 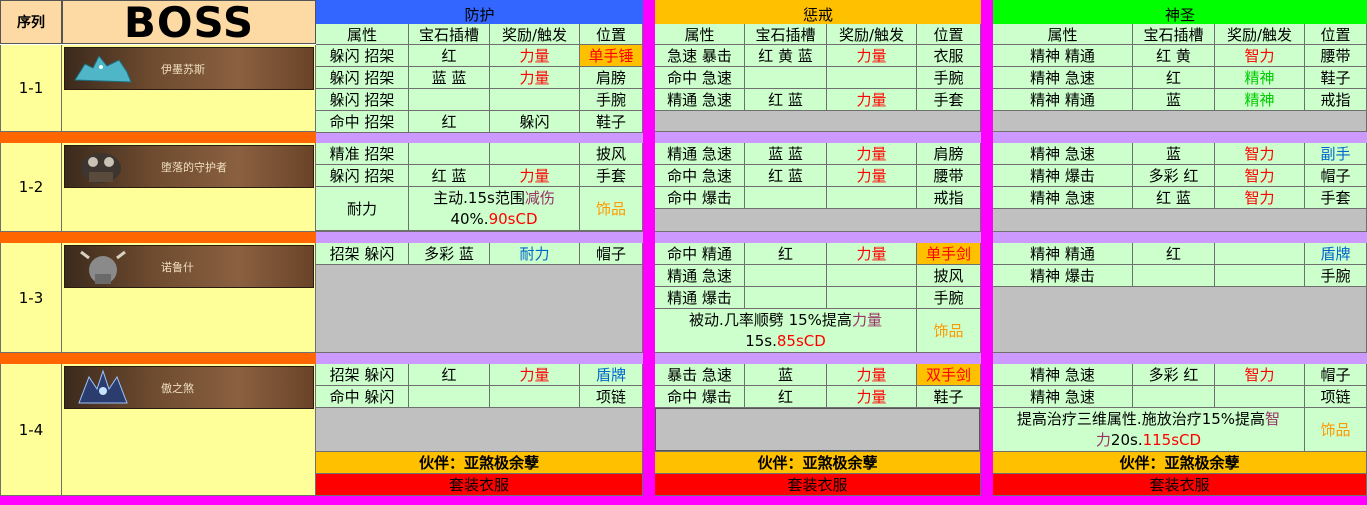 What do you see at coordinates (949, 397) in the screenshot?
I see `group-1-4-ret-r1-c3: 鞋子` at bounding box center [949, 397].